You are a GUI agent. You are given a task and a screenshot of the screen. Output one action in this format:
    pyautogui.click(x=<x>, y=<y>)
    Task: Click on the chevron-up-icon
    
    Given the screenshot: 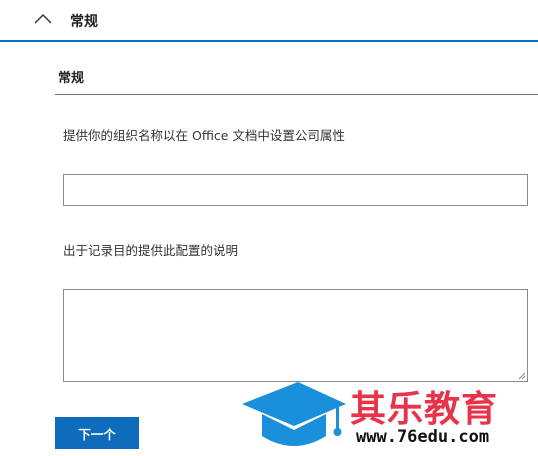 What is the action you would take?
    pyautogui.click(x=43, y=19)
    